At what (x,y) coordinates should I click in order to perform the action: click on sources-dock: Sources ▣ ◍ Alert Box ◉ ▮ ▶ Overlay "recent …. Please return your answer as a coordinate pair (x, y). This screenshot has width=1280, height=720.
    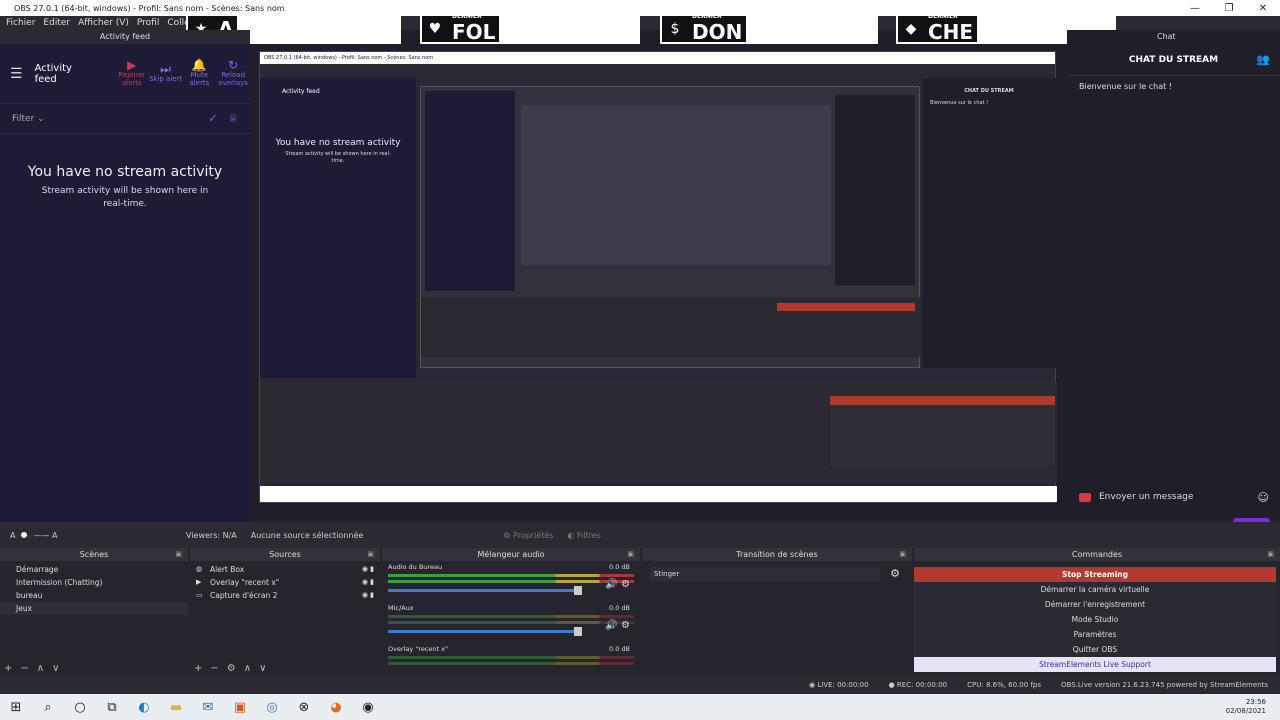
    Looking at the image, I should click on (285, 612).